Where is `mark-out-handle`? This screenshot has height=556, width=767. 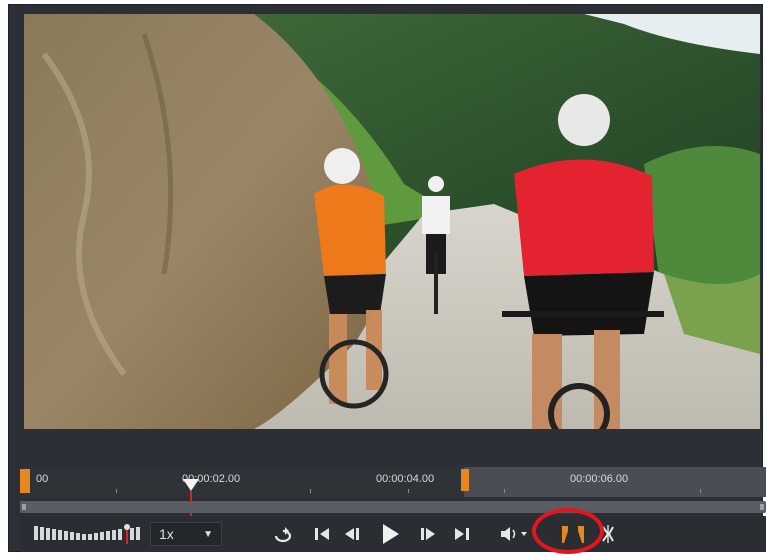 mark-out-handle is located at coordinates (465, 480).